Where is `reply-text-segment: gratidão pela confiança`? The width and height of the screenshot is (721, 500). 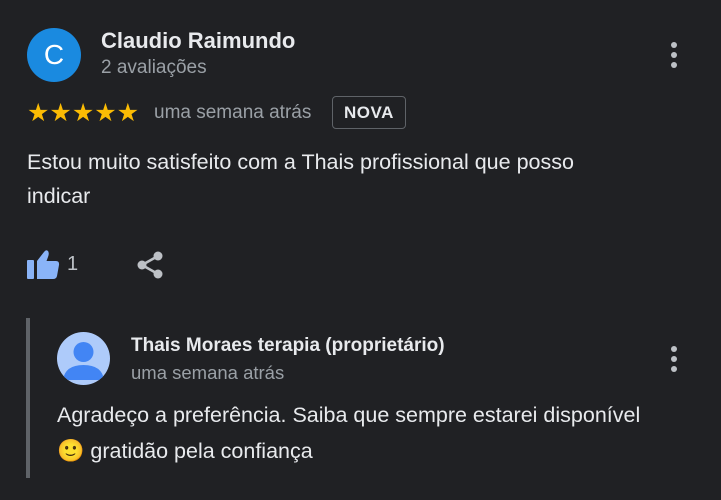
reply-text-segment: gratidão pela confiança is located at coordinates (198, 451).